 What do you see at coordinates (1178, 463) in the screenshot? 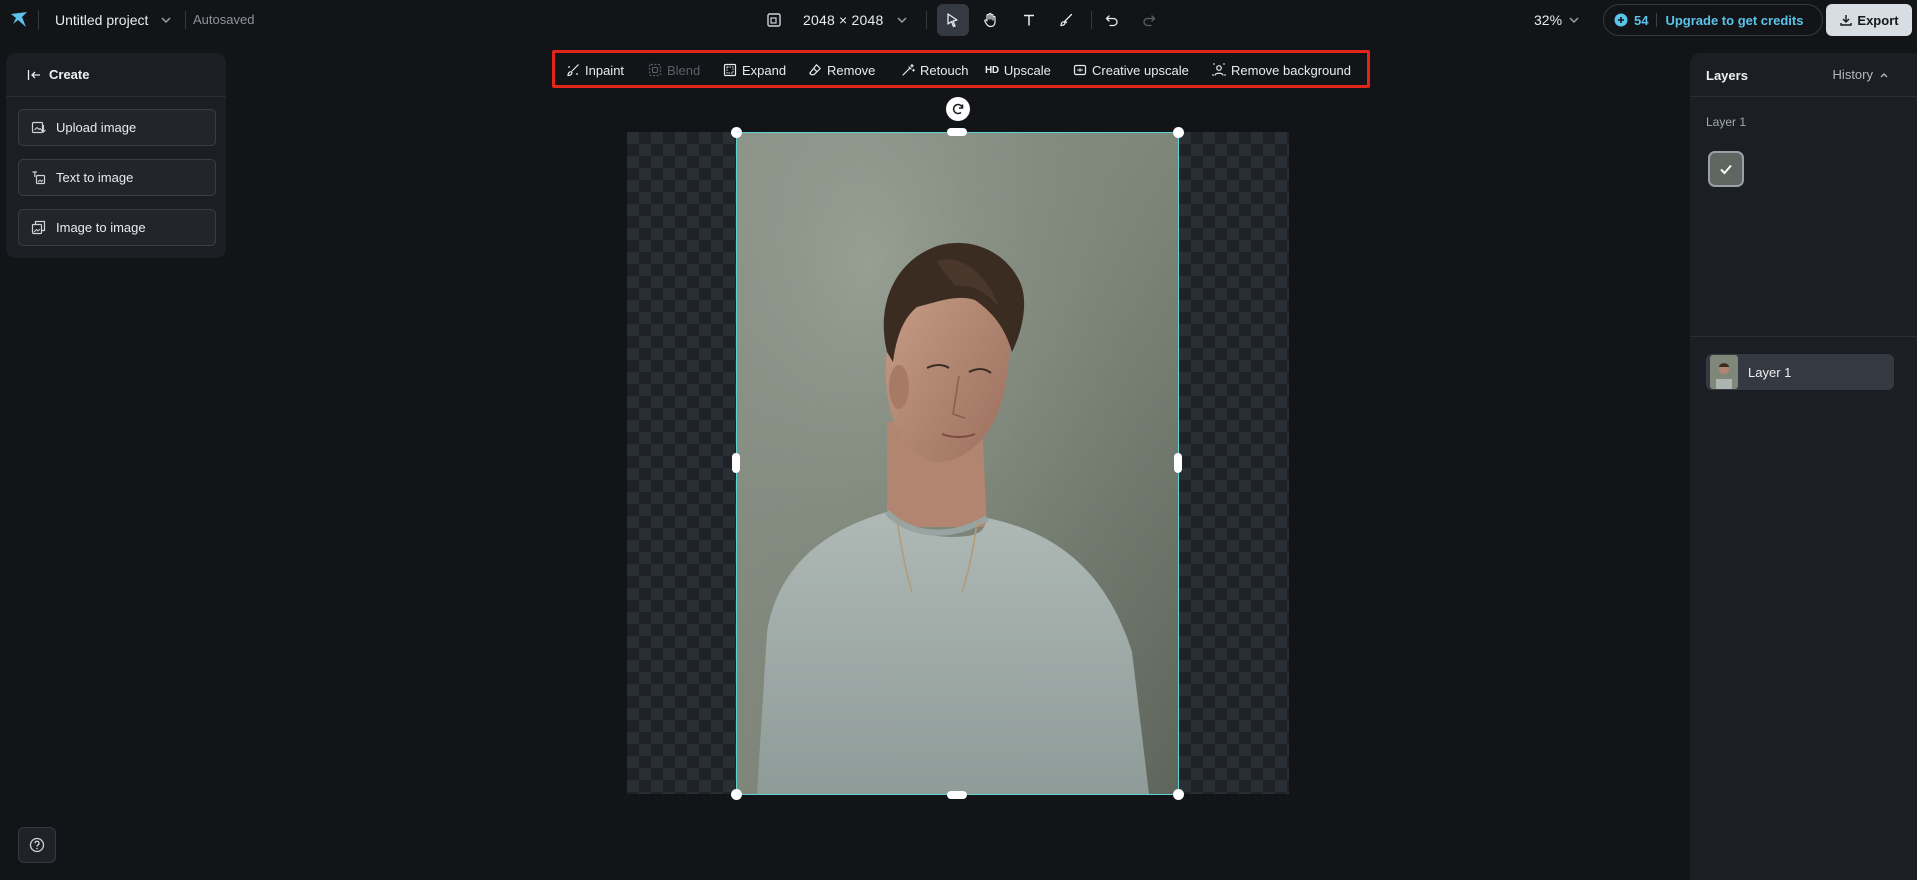
I see `resize-handle-right` at bounding box center [1178, 463].